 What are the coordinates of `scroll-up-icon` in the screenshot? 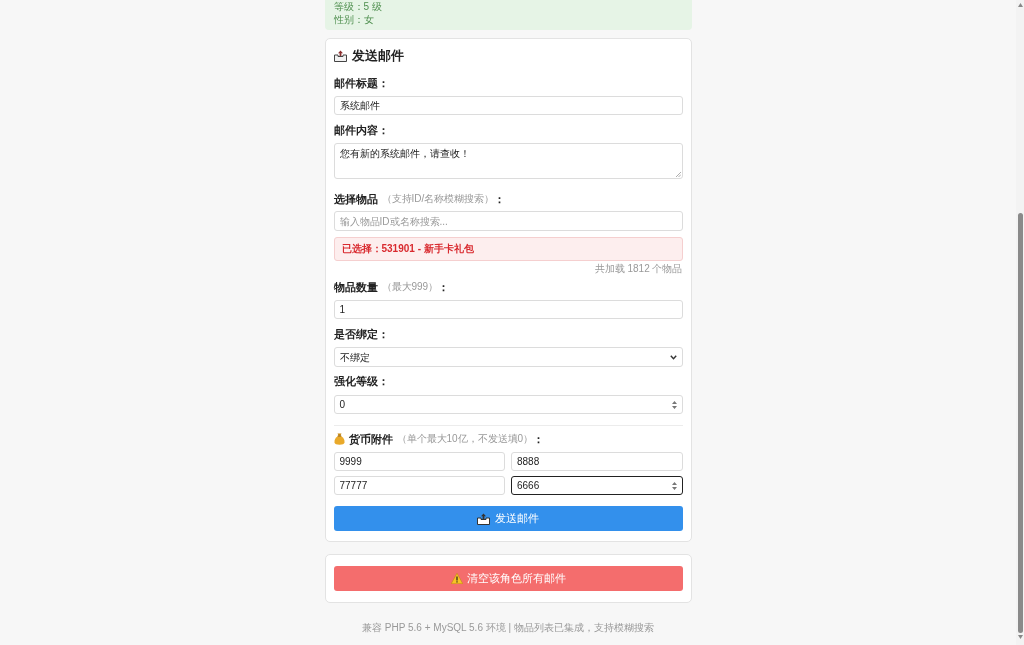 It's located at (1020, 5).